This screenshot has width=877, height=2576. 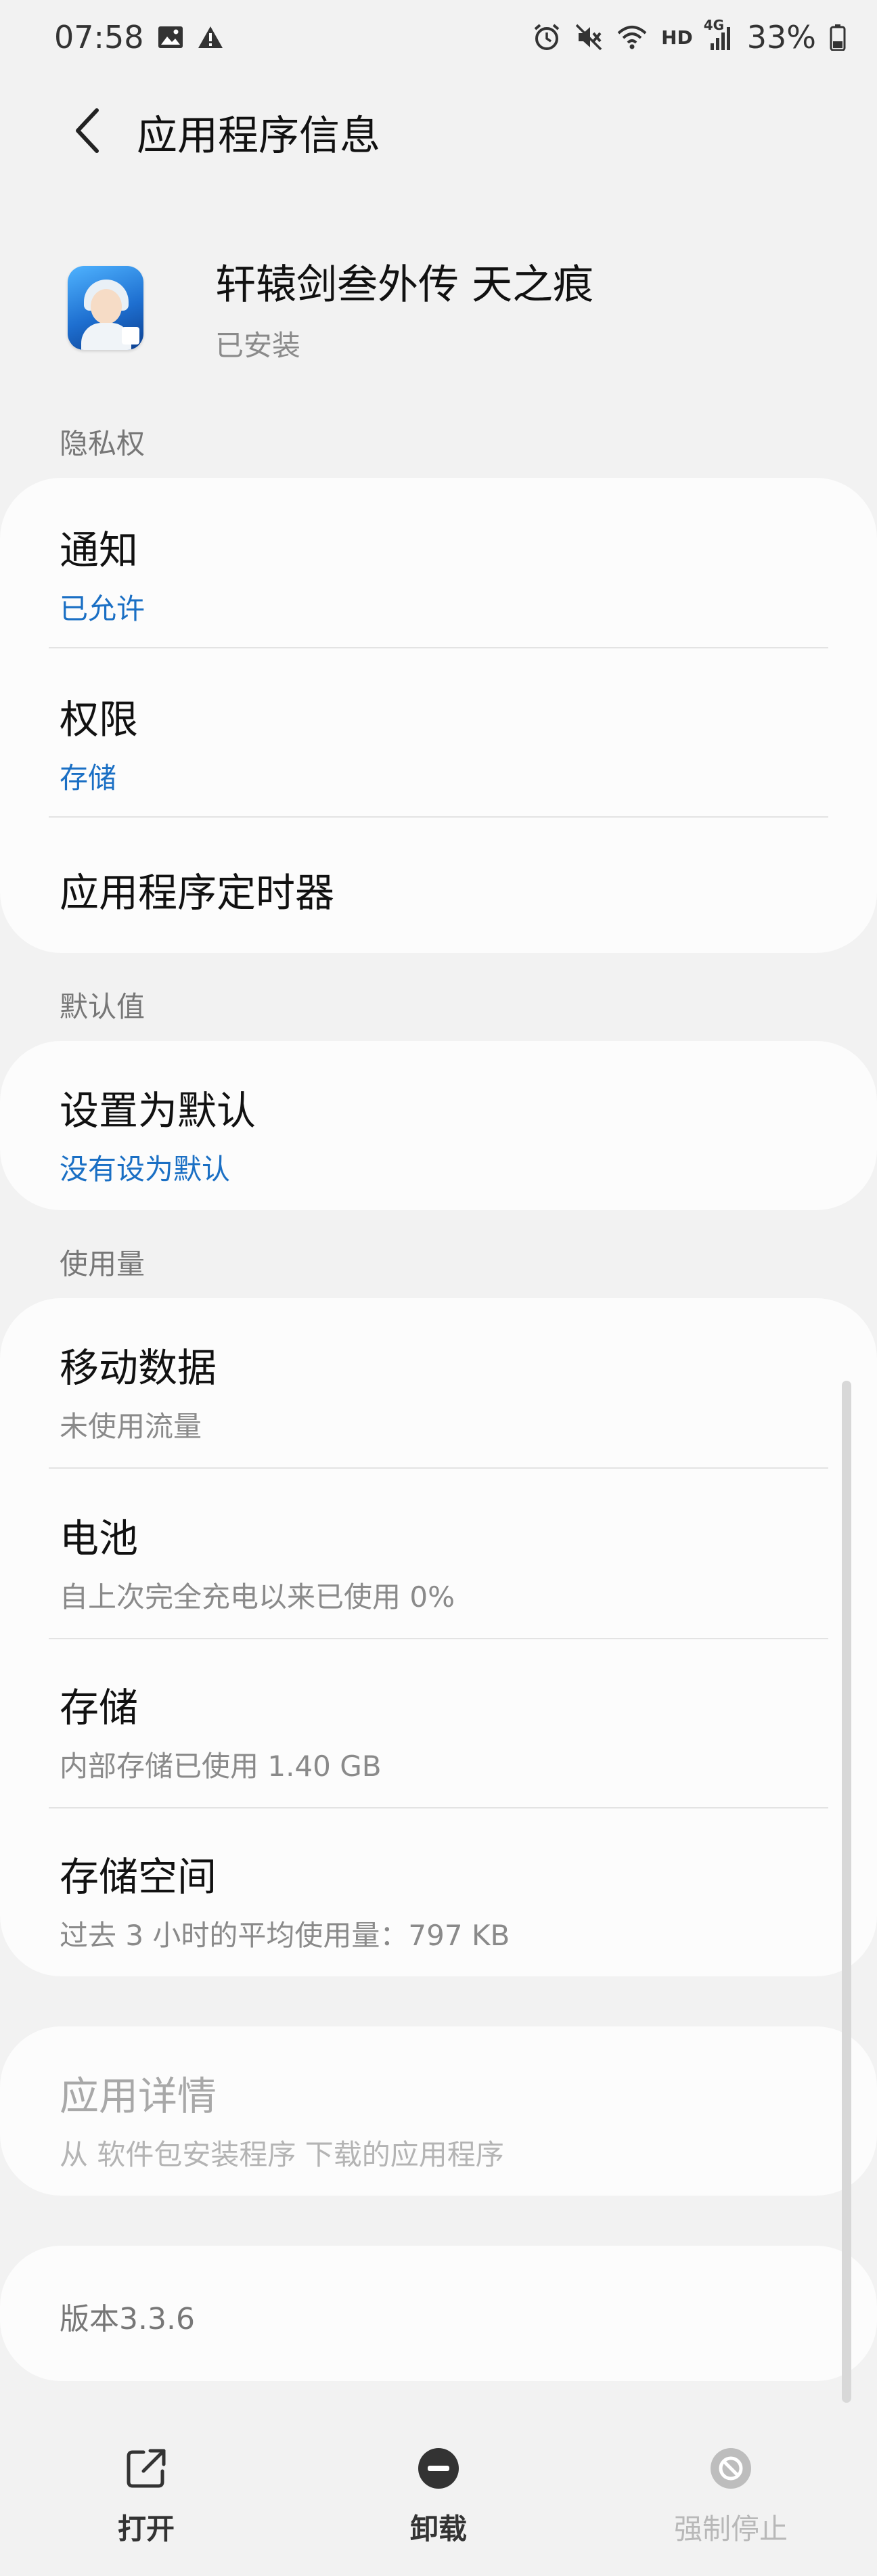 I want to click on mobile-data-item: 移动数据 未使用流量, so click(x=441, y=1390).